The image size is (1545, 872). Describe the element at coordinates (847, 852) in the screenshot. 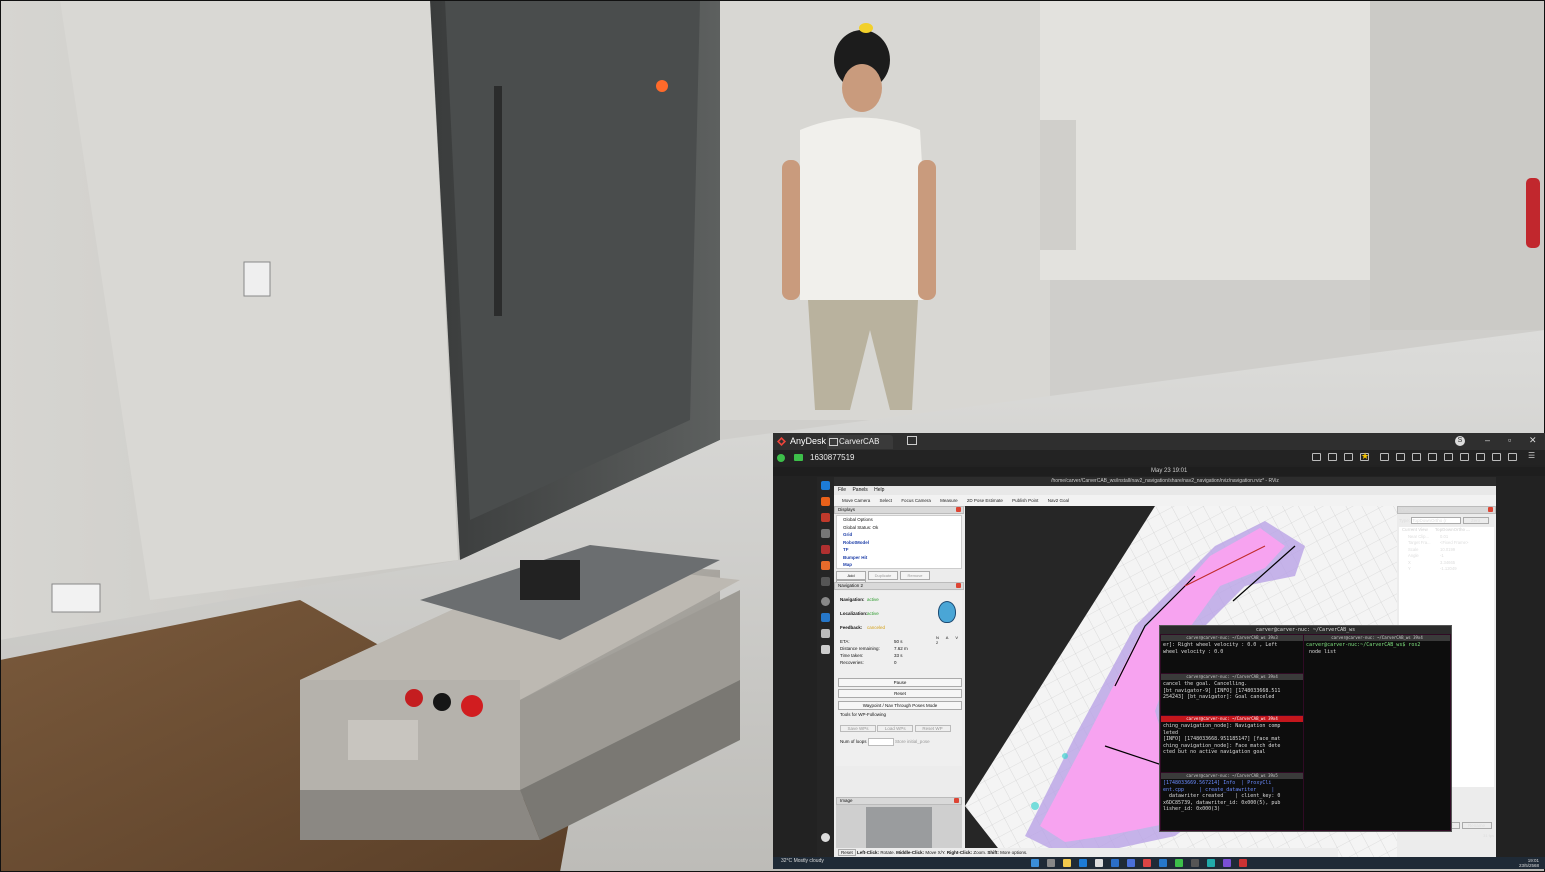

I see `reset-view-button: Reset` at that location.